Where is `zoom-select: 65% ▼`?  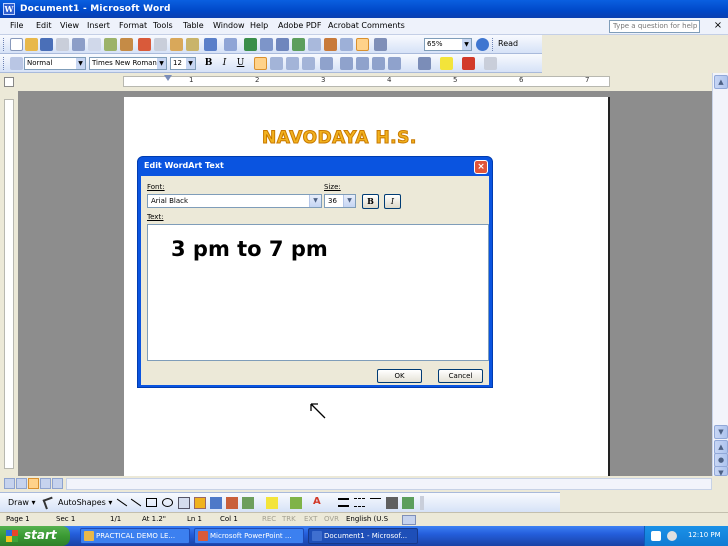
zoom-select: 65% ▼ is located at coordinates (448, 44).